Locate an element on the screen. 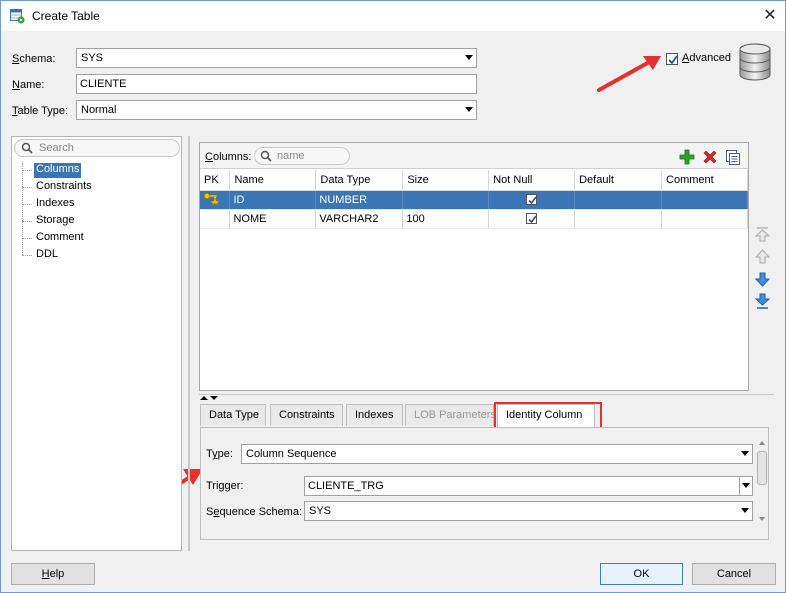  dialog-title: Create Table is located at coordinates (66, 16).